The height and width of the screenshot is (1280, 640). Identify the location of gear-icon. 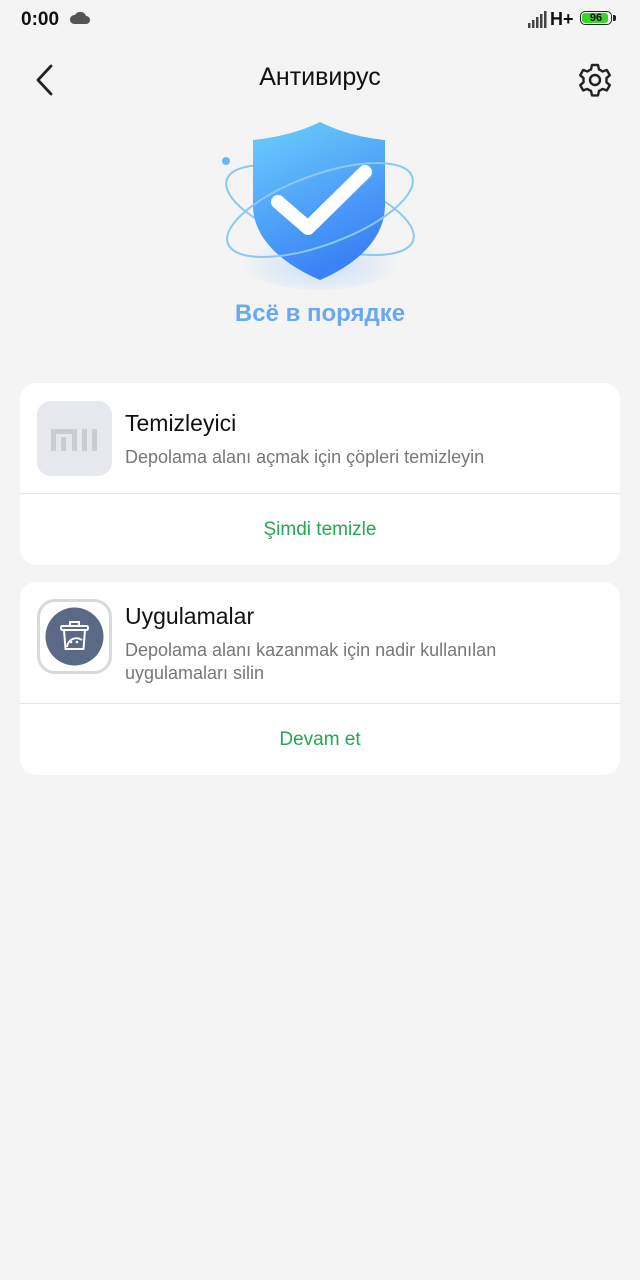
(595, 80).